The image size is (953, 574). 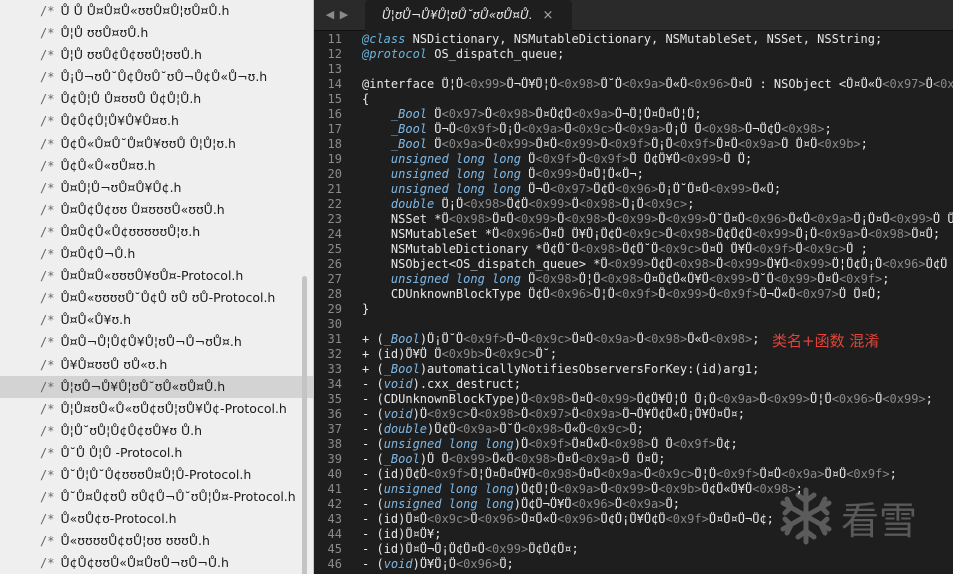 I want to click on file-row: /* Ů¦Ů¤ʊŮ«Ů«ʊŮ¢ʊŮ¦ʊŮ¥Ů¢-Protocol.h, so click(x=157, y=409).